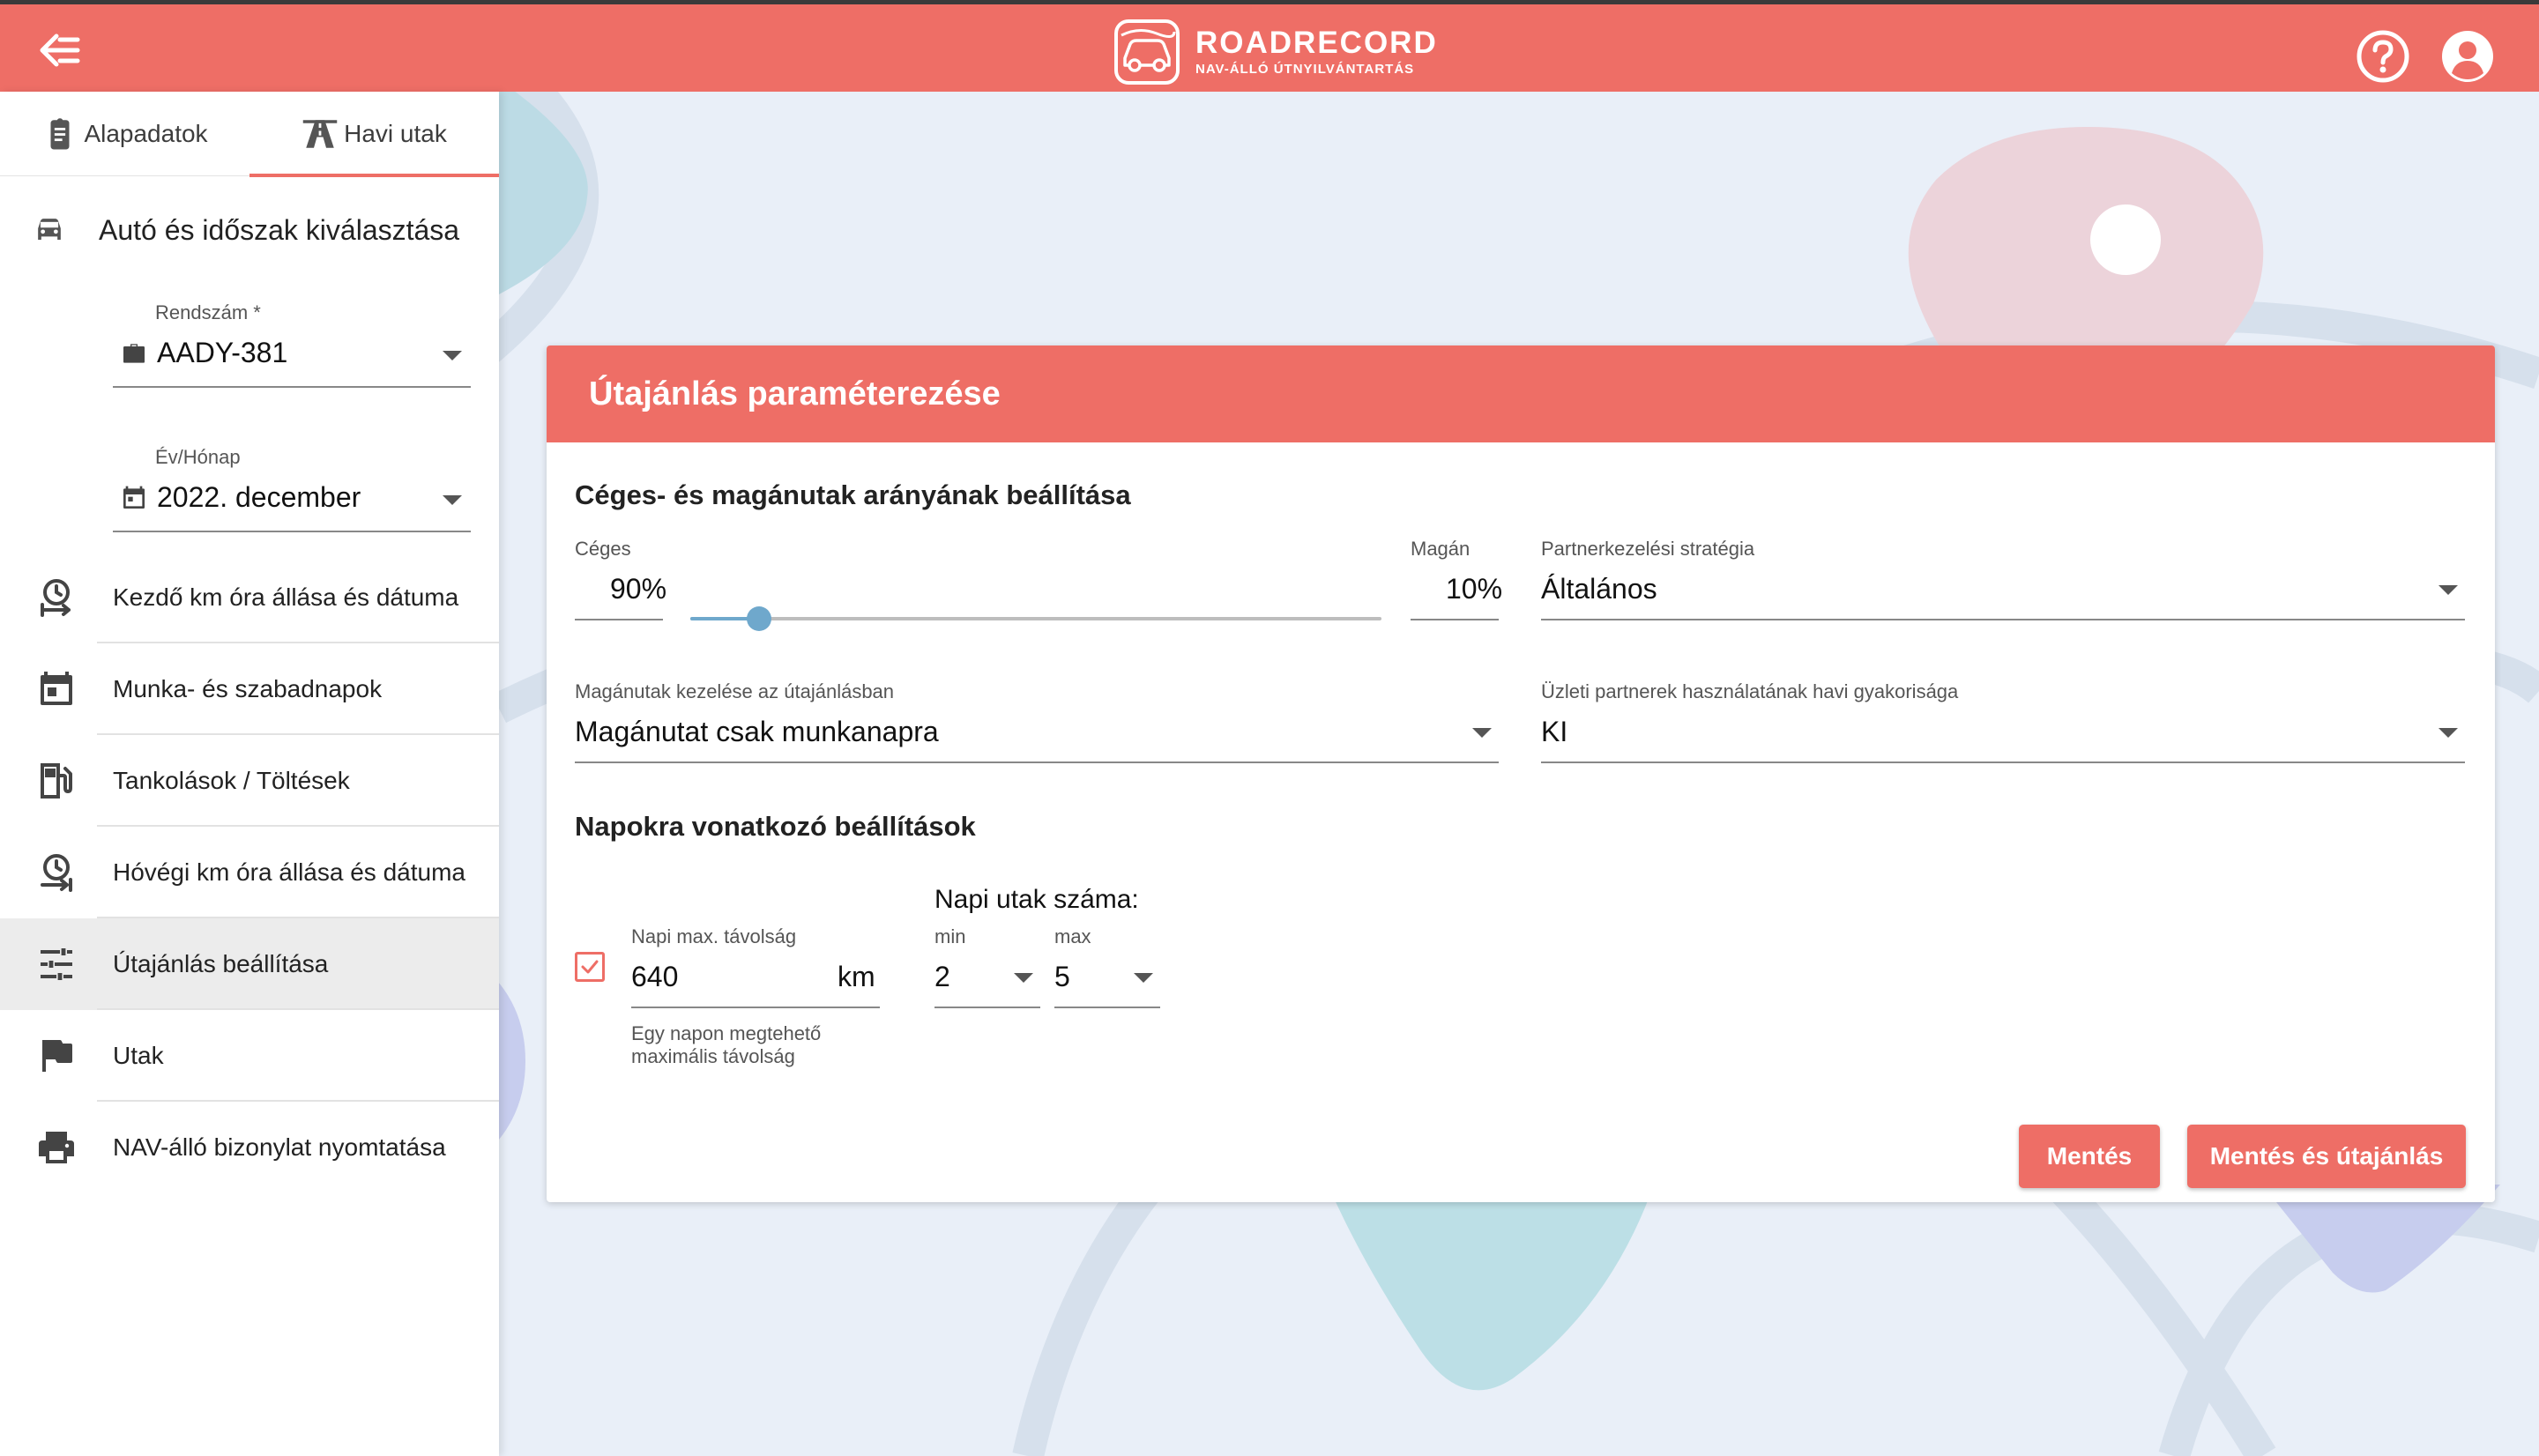 The width and height of the screenshot is (2539, 1456). I want to click on brand-name: ROADRECORD, so click(1316, 43).